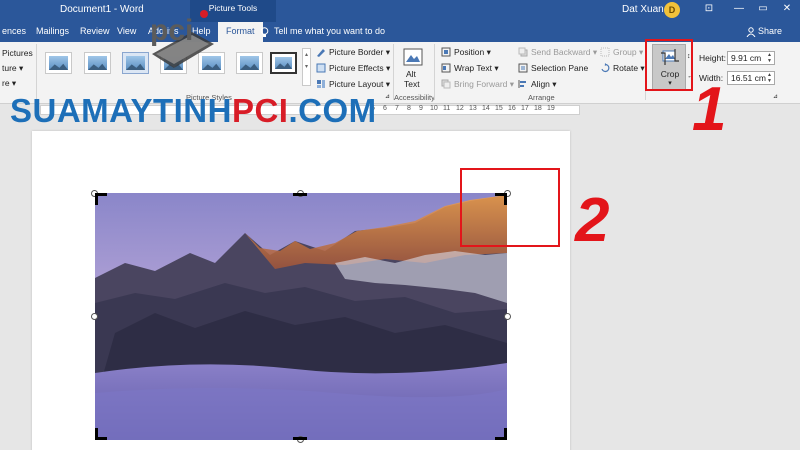 The height and width of the screenshot is (450, 800). I want to click on picture-border-icon, so click(321, 53).